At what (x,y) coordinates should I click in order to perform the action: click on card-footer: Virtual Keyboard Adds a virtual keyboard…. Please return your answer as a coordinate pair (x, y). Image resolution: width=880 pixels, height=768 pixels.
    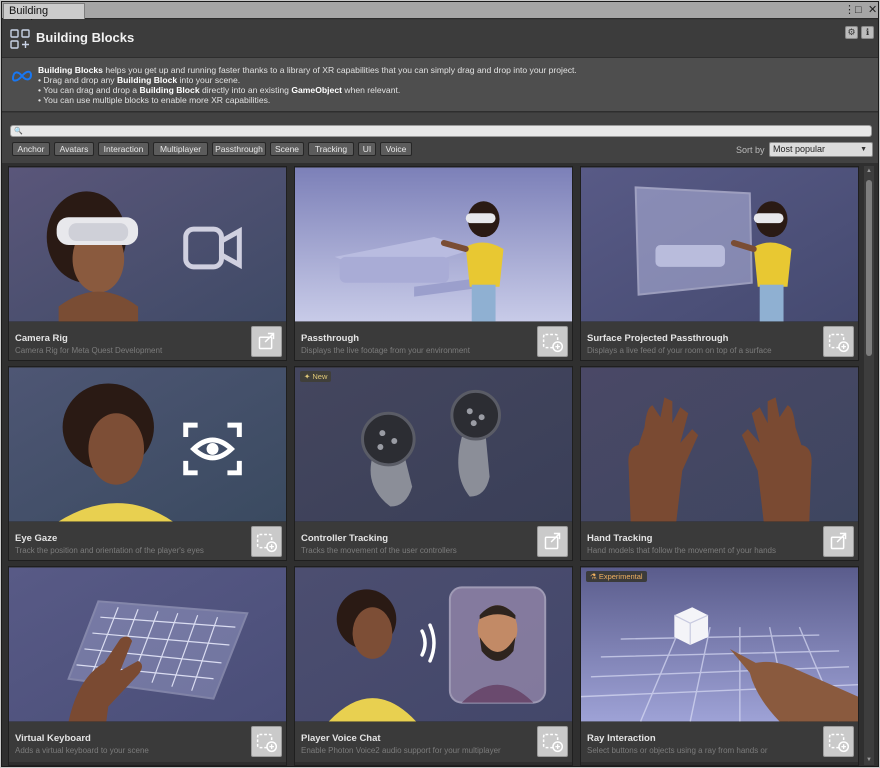
    Looking at the image, I should click on (147, 742).